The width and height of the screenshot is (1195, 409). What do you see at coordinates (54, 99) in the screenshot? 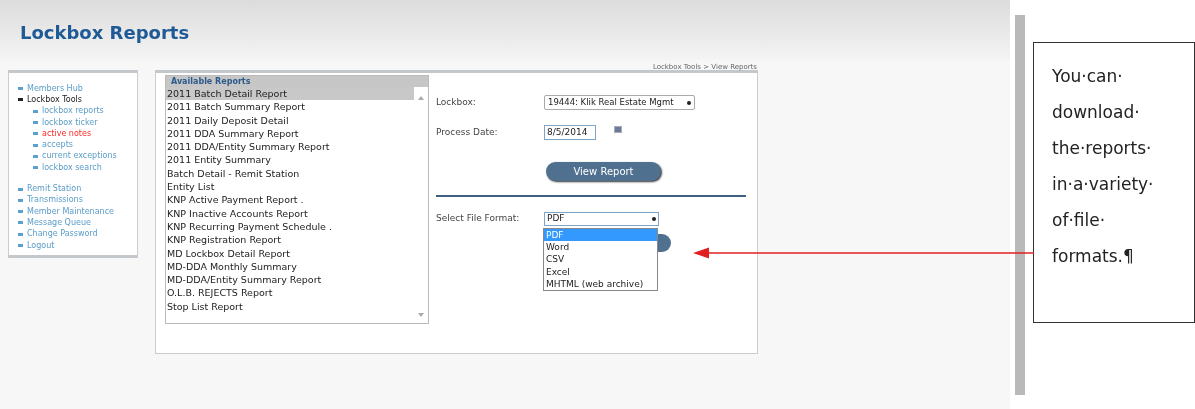
I see `nav-link: Lockbox Tools` at bounding box center [54, 99].